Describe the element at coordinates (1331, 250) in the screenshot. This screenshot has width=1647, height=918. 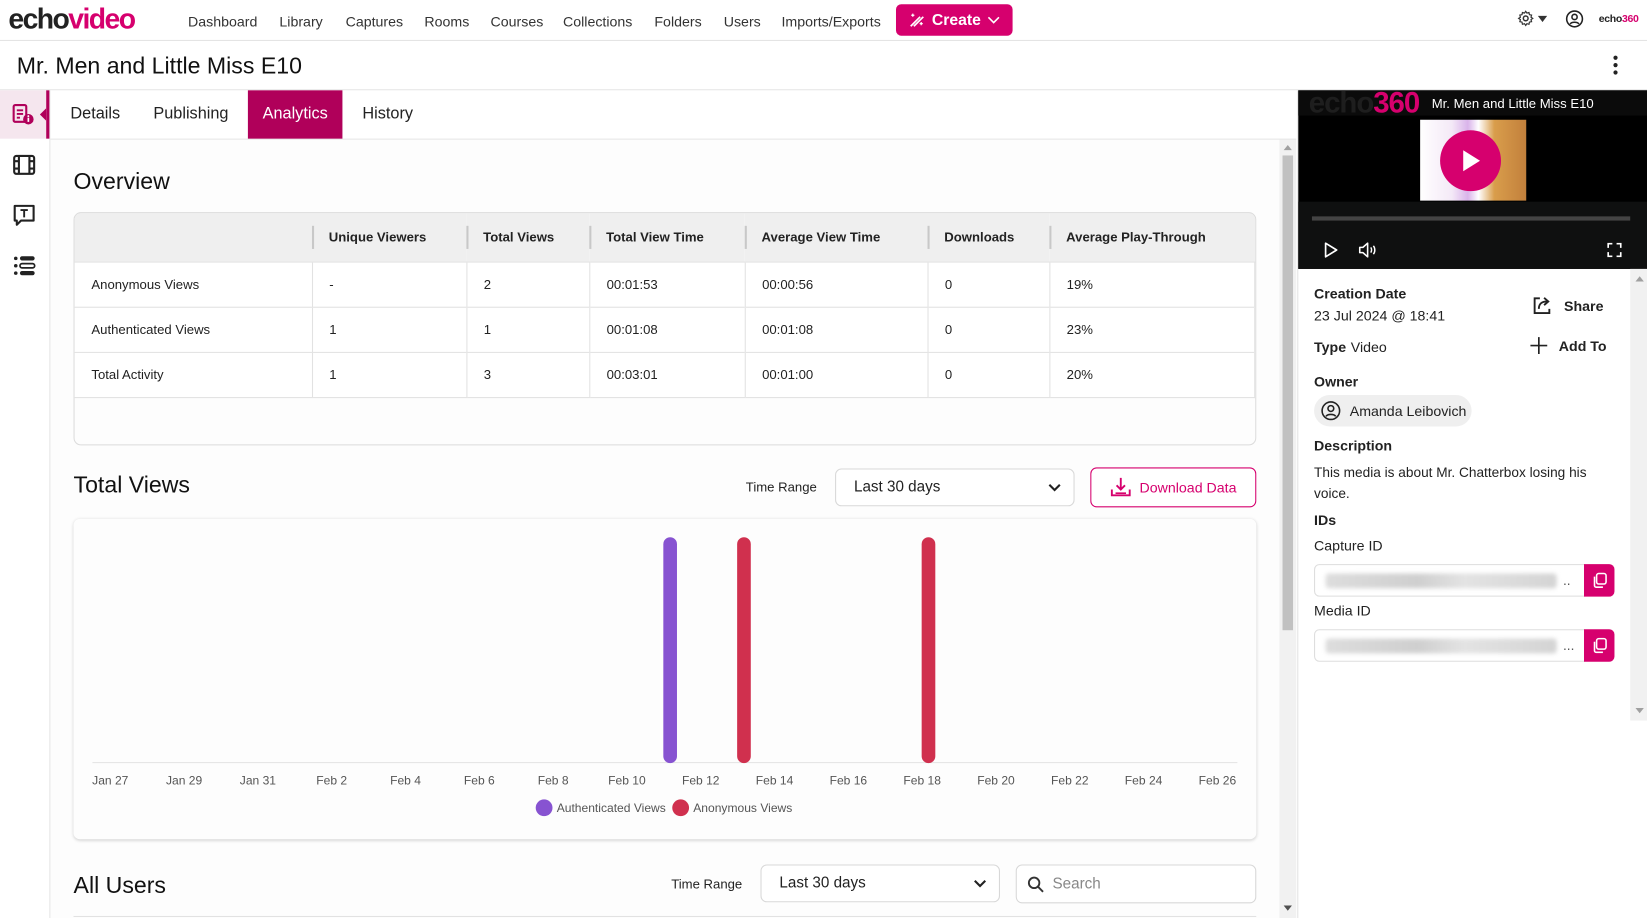
I see `play-button` at that location.